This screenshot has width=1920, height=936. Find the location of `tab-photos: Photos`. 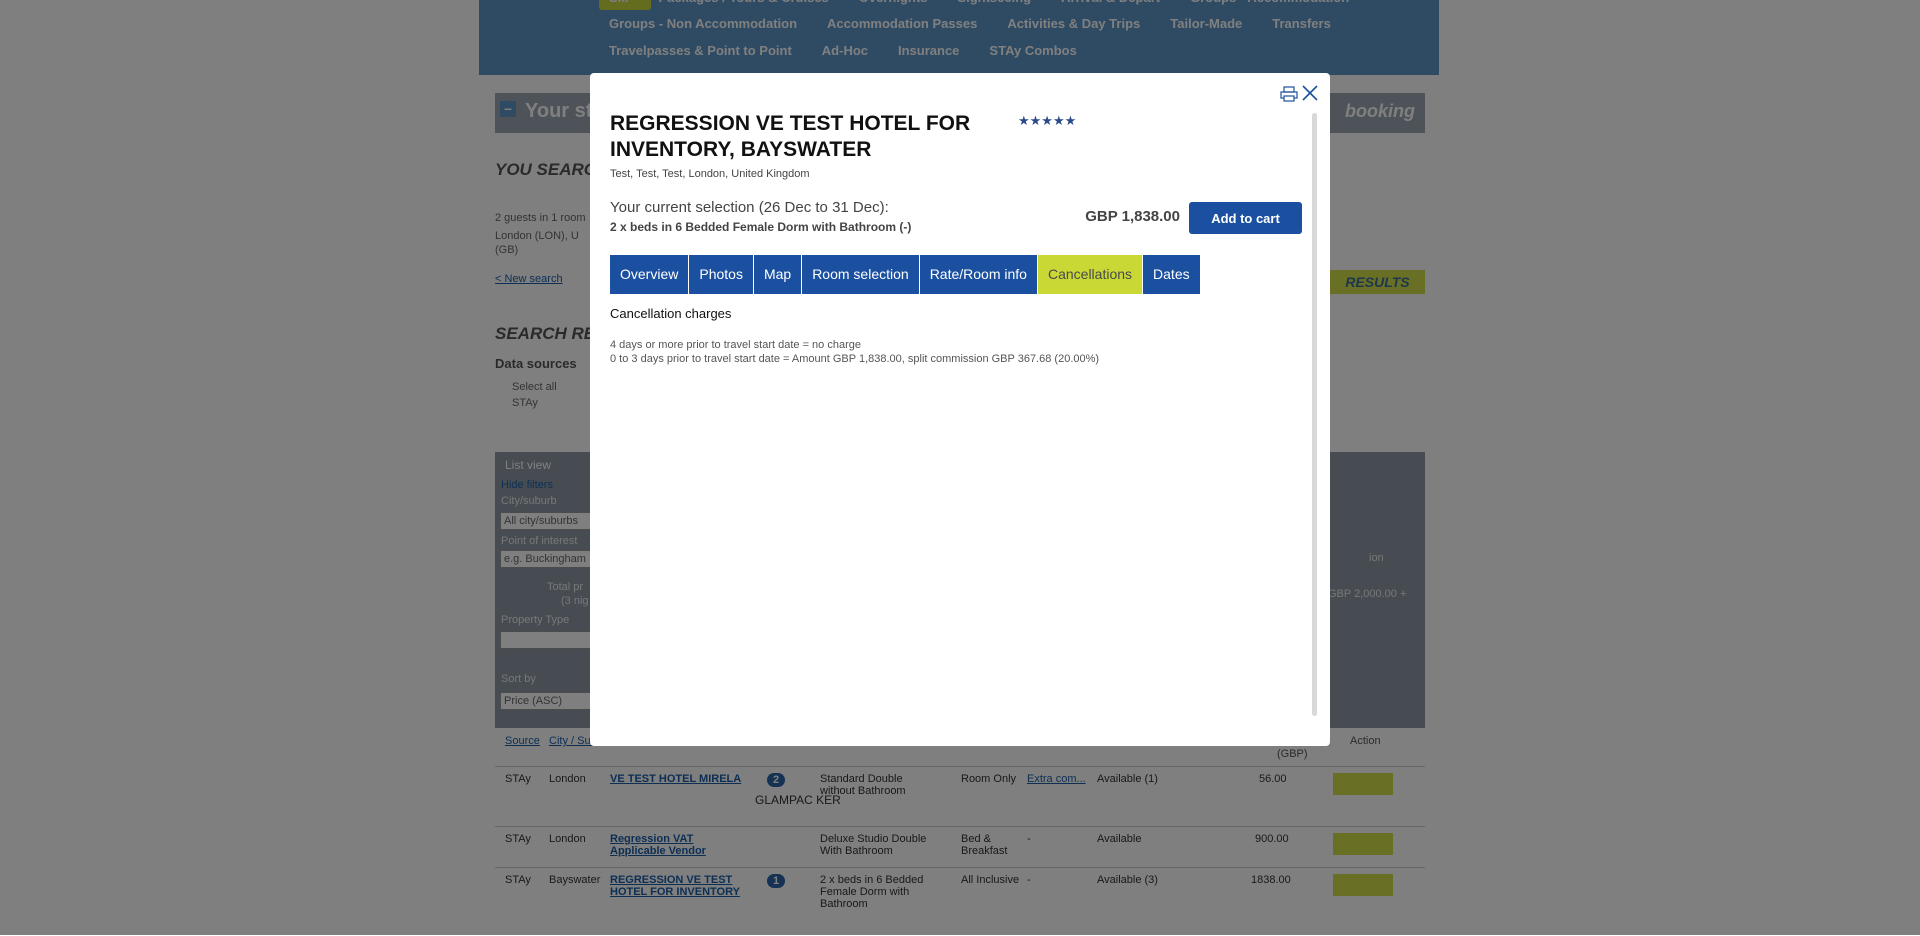

tab-photos: Photos is located at coordinates (721, 274).